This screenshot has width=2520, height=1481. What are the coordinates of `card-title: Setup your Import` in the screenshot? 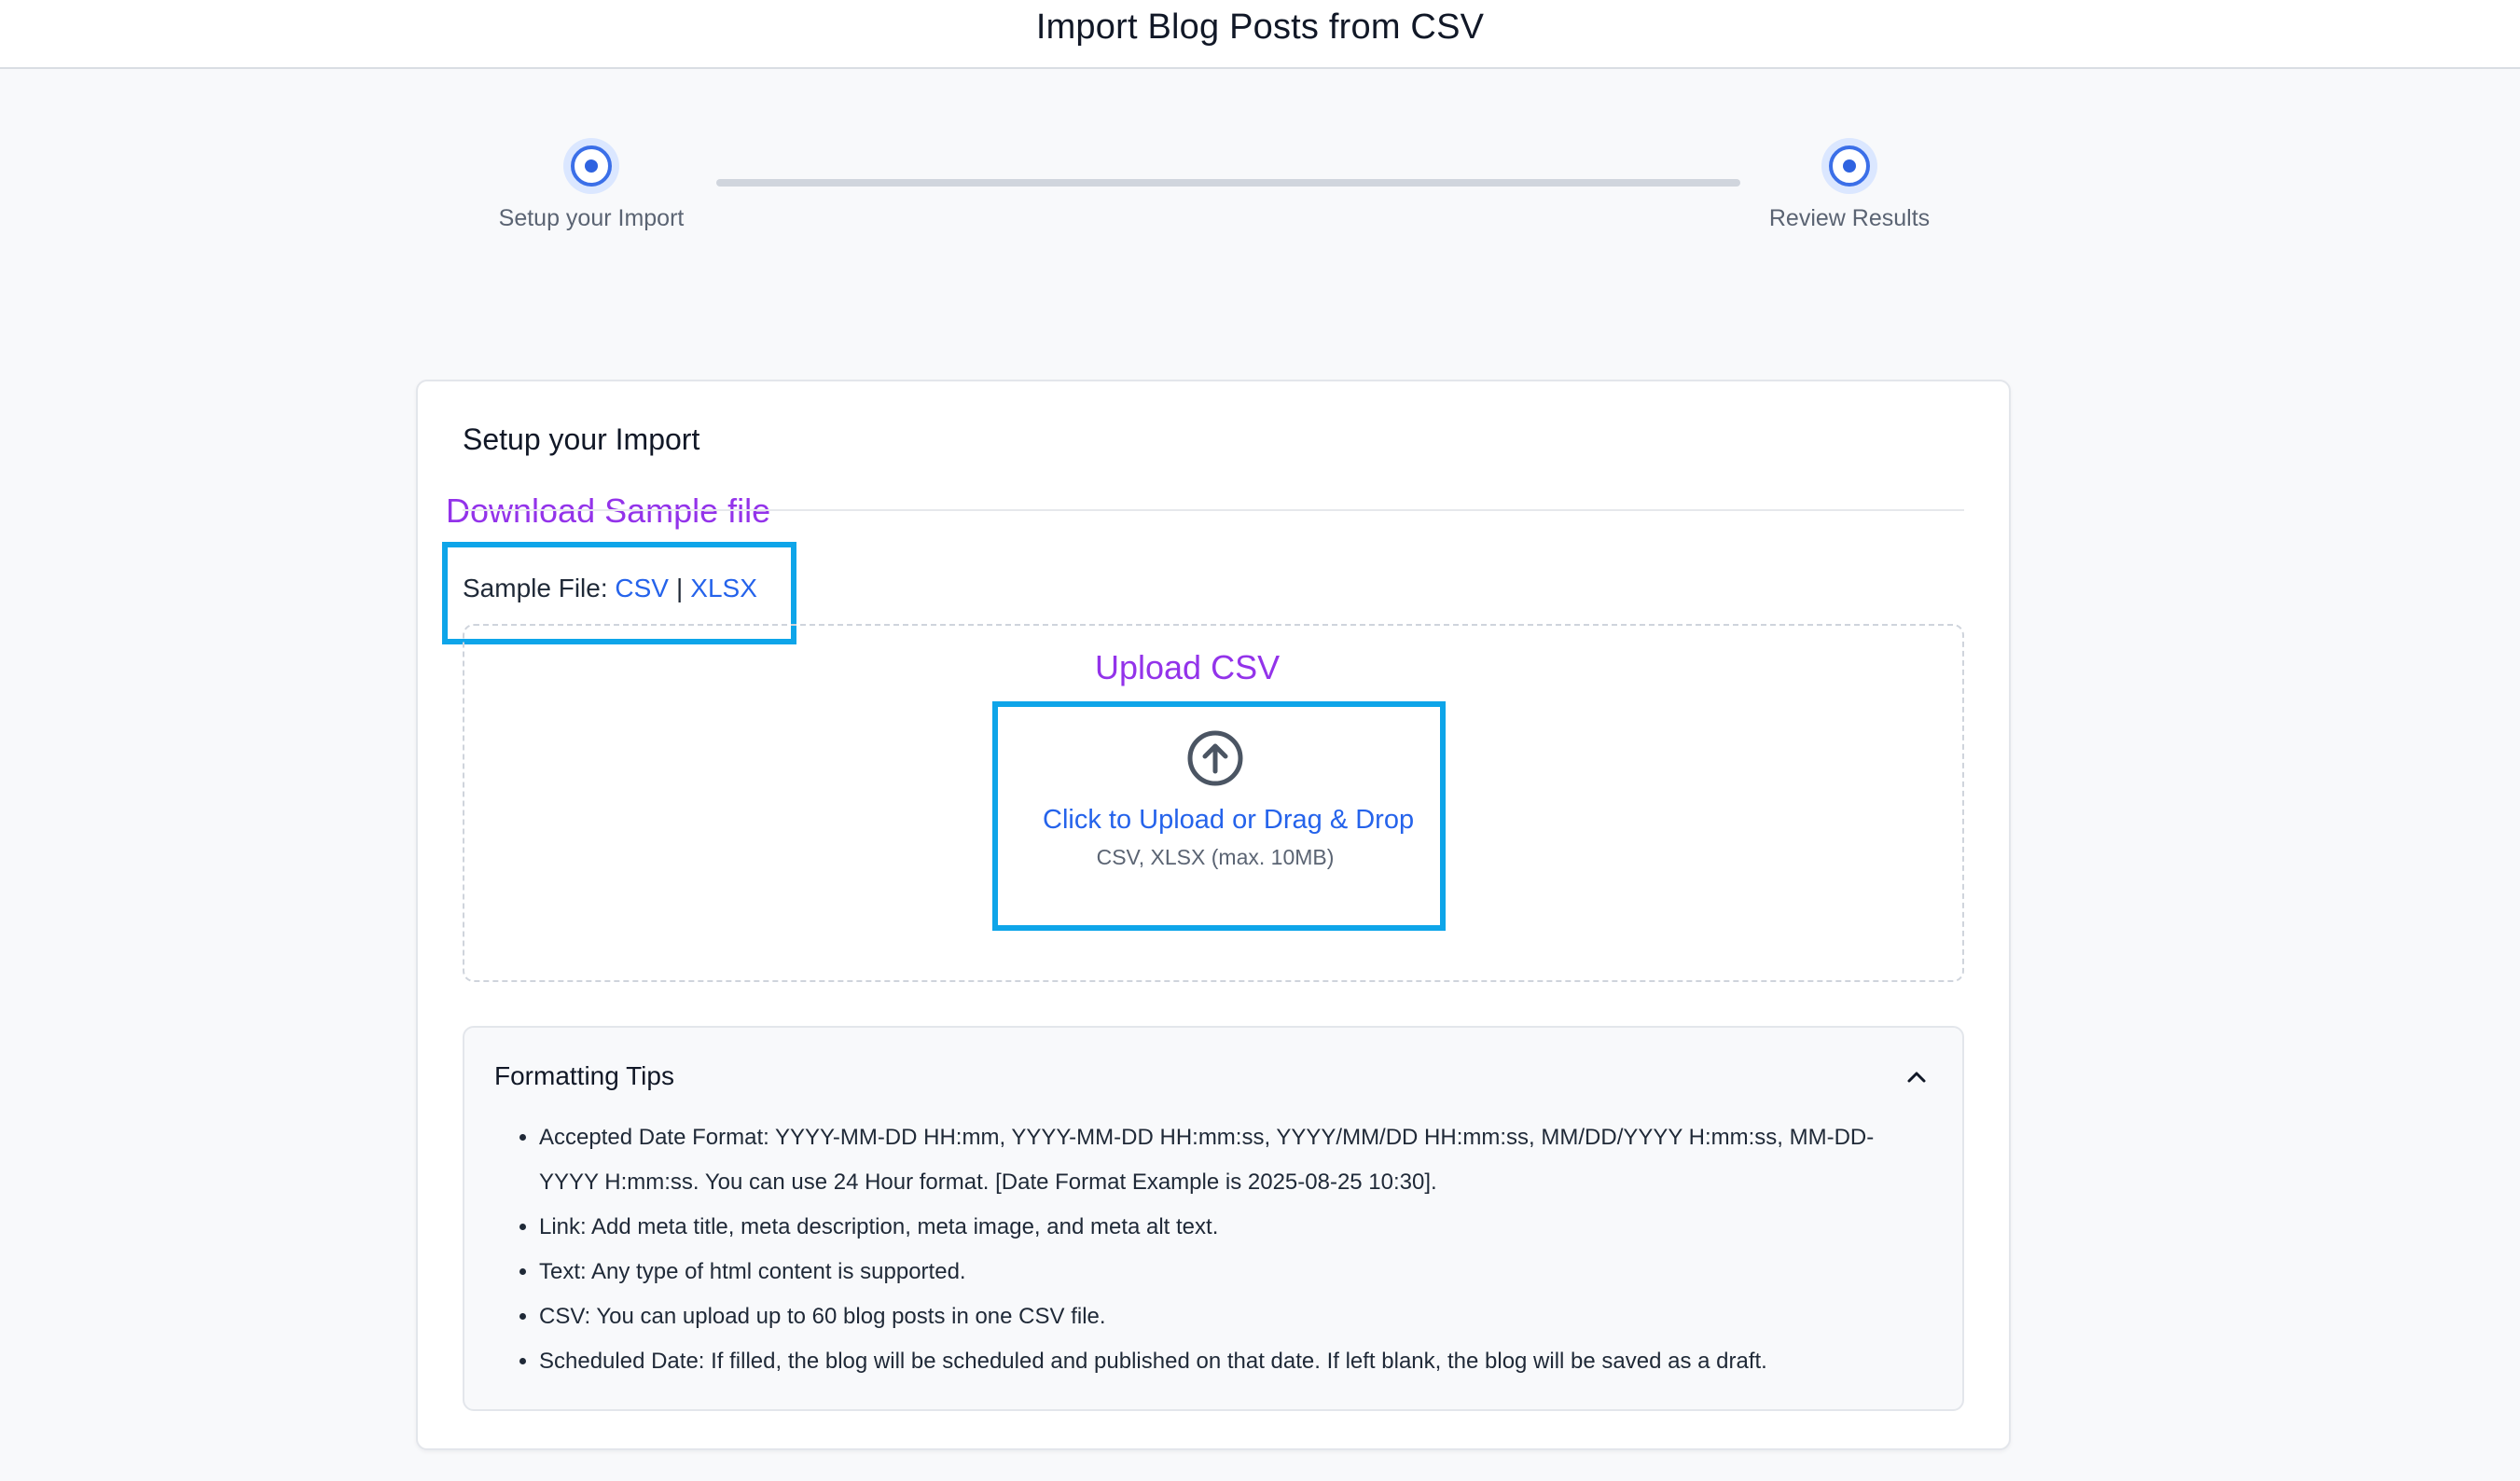 It's located at (581, 439).